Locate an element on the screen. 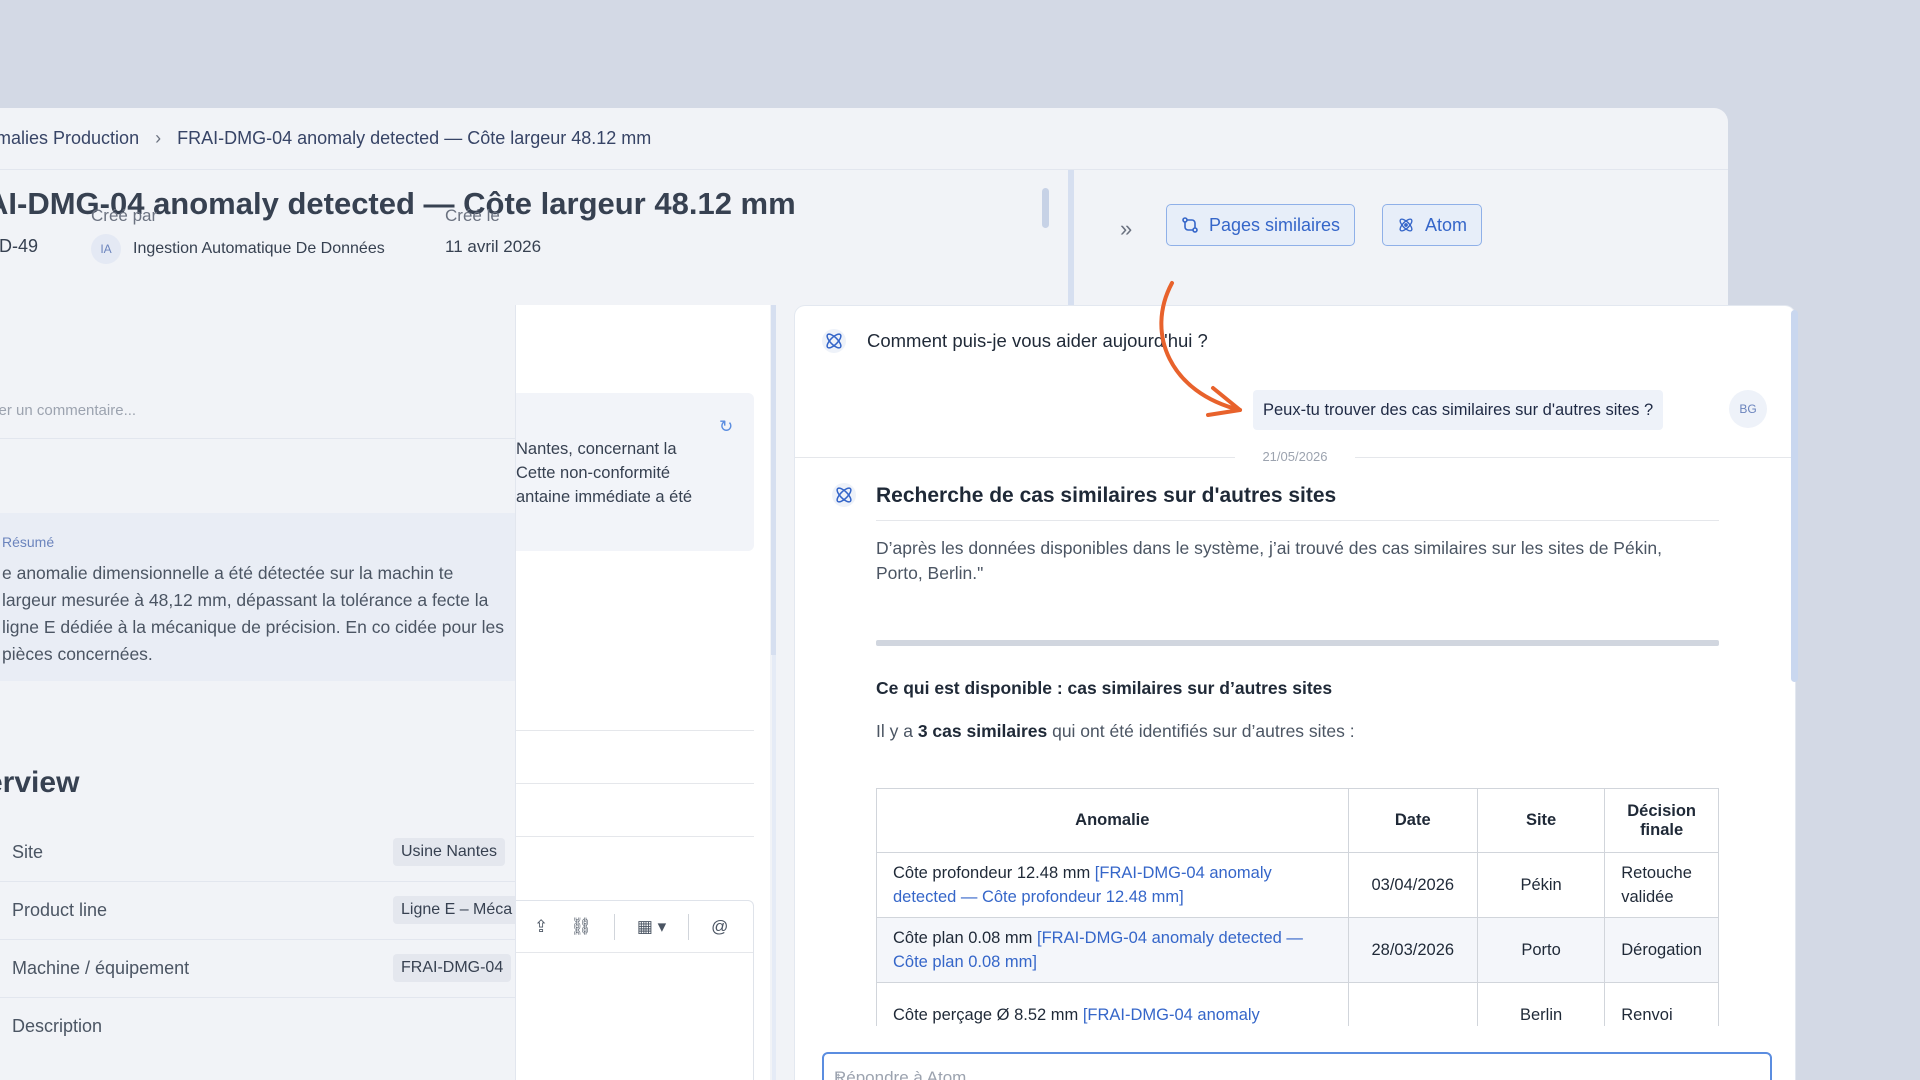  mention-icon: @ is located at coordinates (719, 927).